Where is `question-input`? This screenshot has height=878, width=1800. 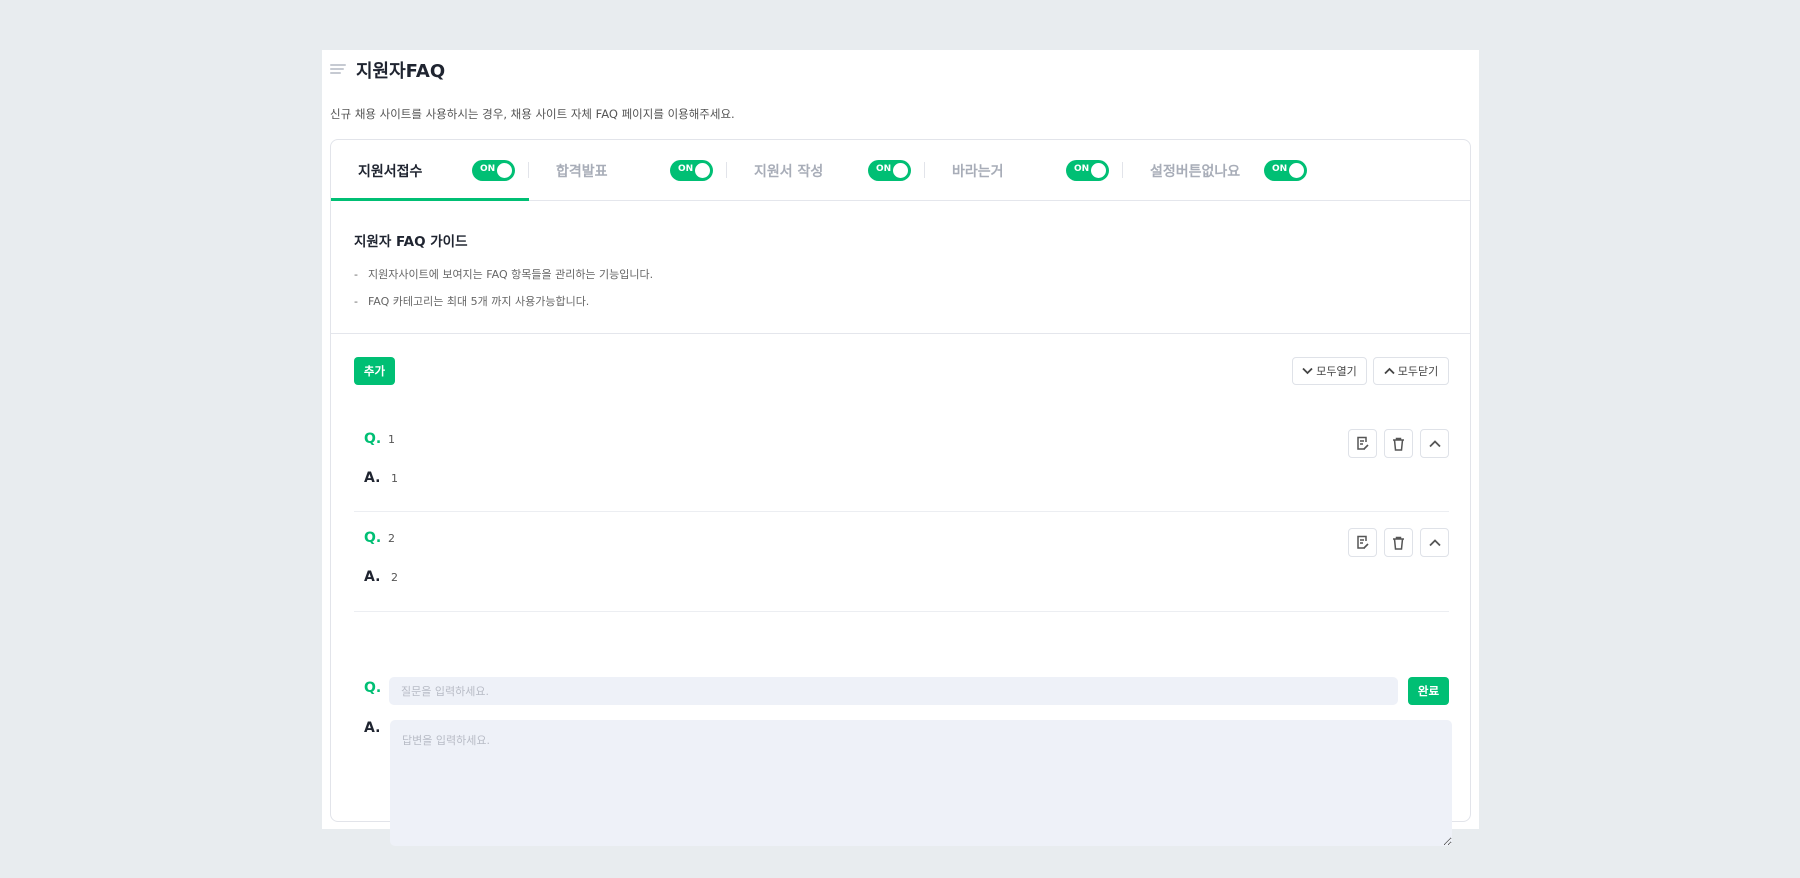 question-input is located at coordinates (893, 691).